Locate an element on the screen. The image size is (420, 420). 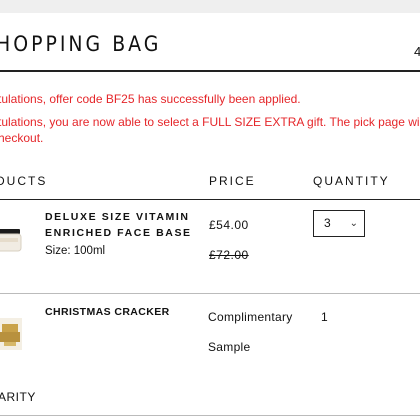
product-image-christmas-cracker is located at coordinates (13, 334).